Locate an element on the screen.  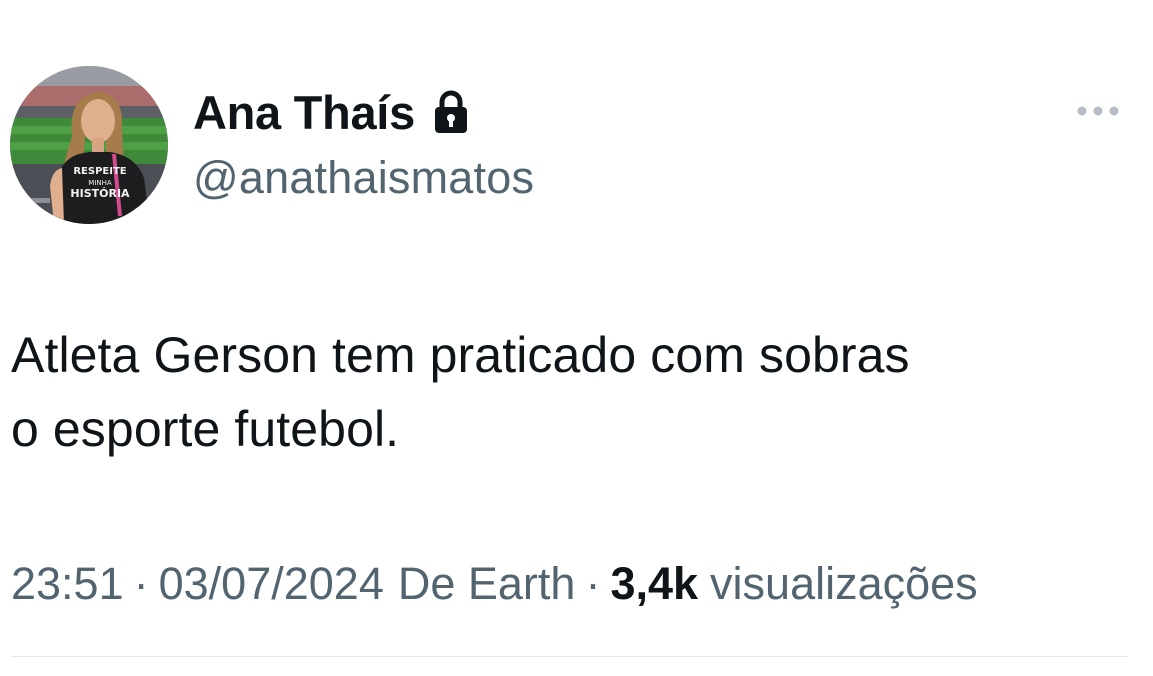
tweet-source: De Earth is located at coordinates (486, 583).